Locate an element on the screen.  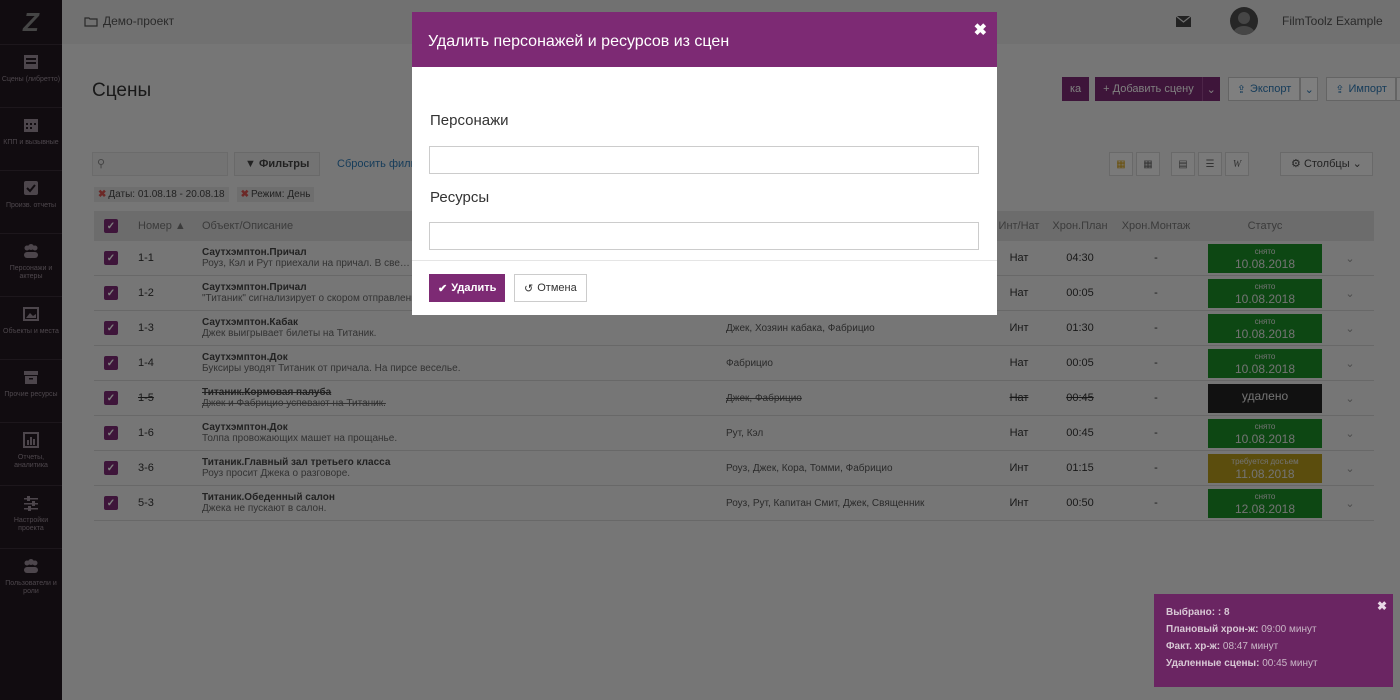
cancel-button: ↺ Отмена is located at coordinates (550, 288).